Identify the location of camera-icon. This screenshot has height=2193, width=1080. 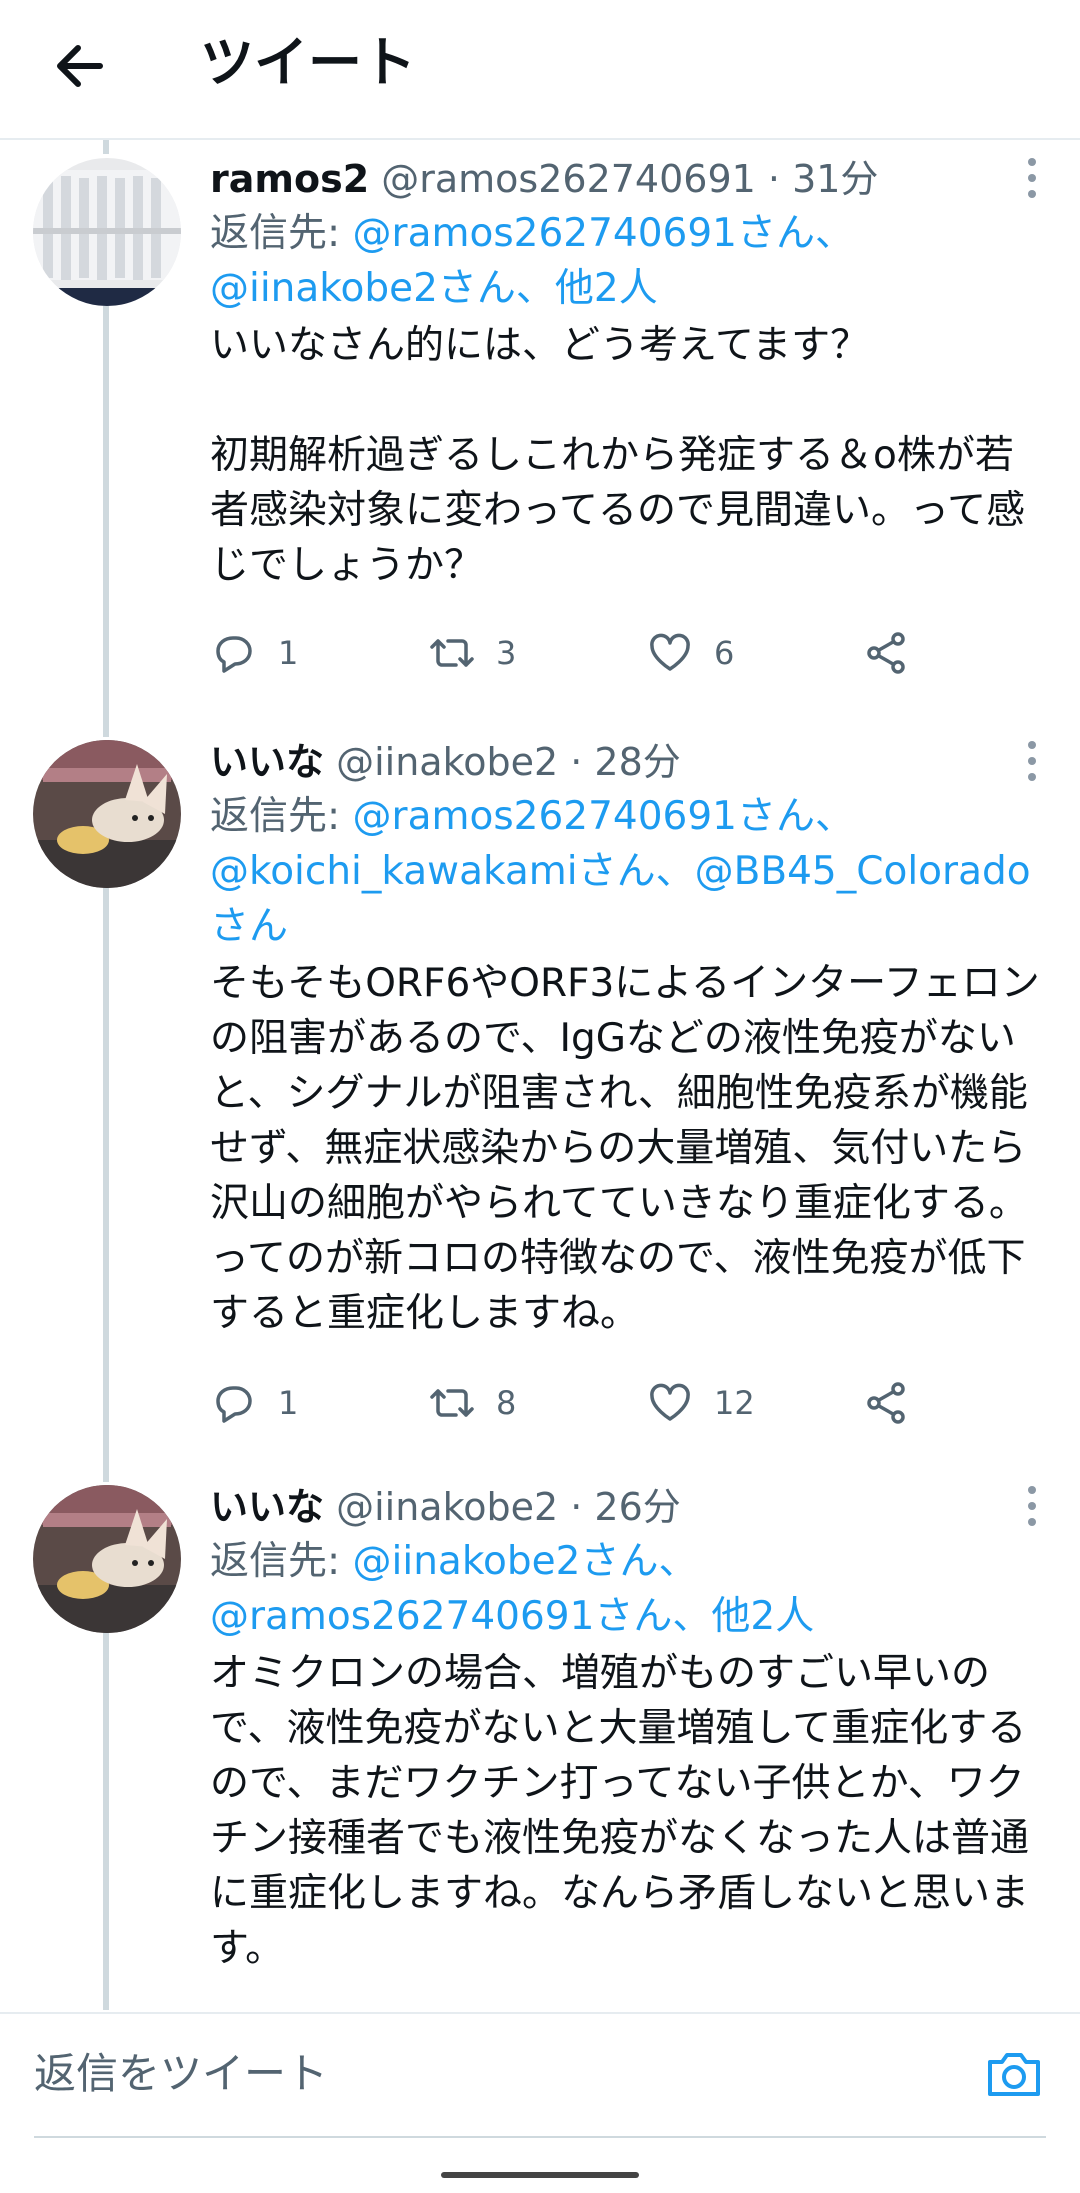
(1014, 2074).